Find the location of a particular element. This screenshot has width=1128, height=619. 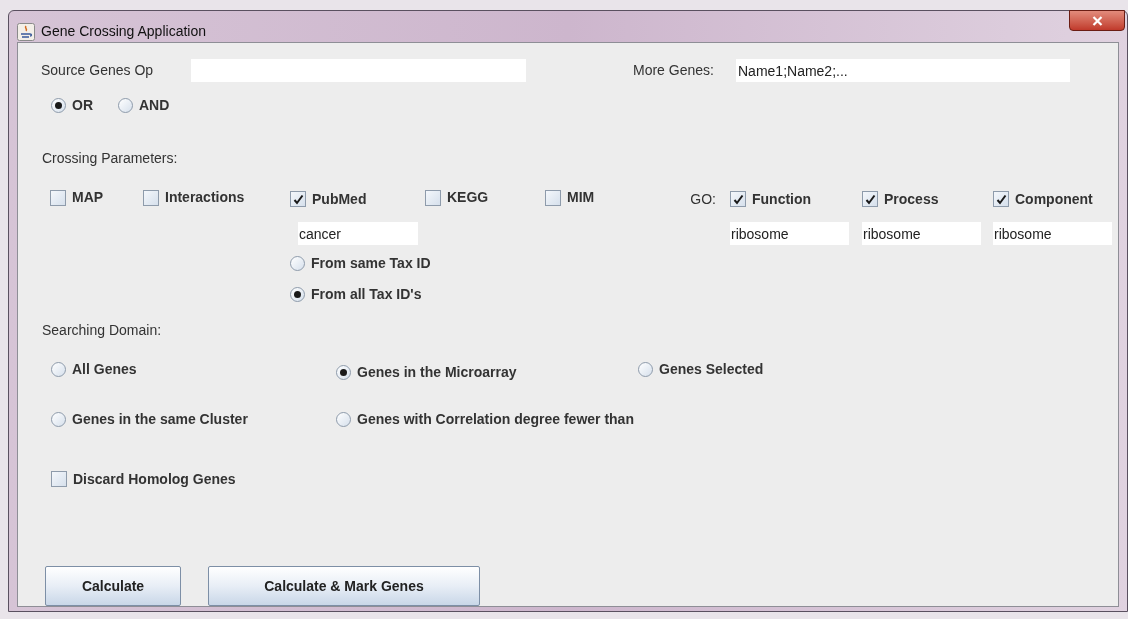

radio-label: From all Tax ID's is located at coordinates (366, 294).